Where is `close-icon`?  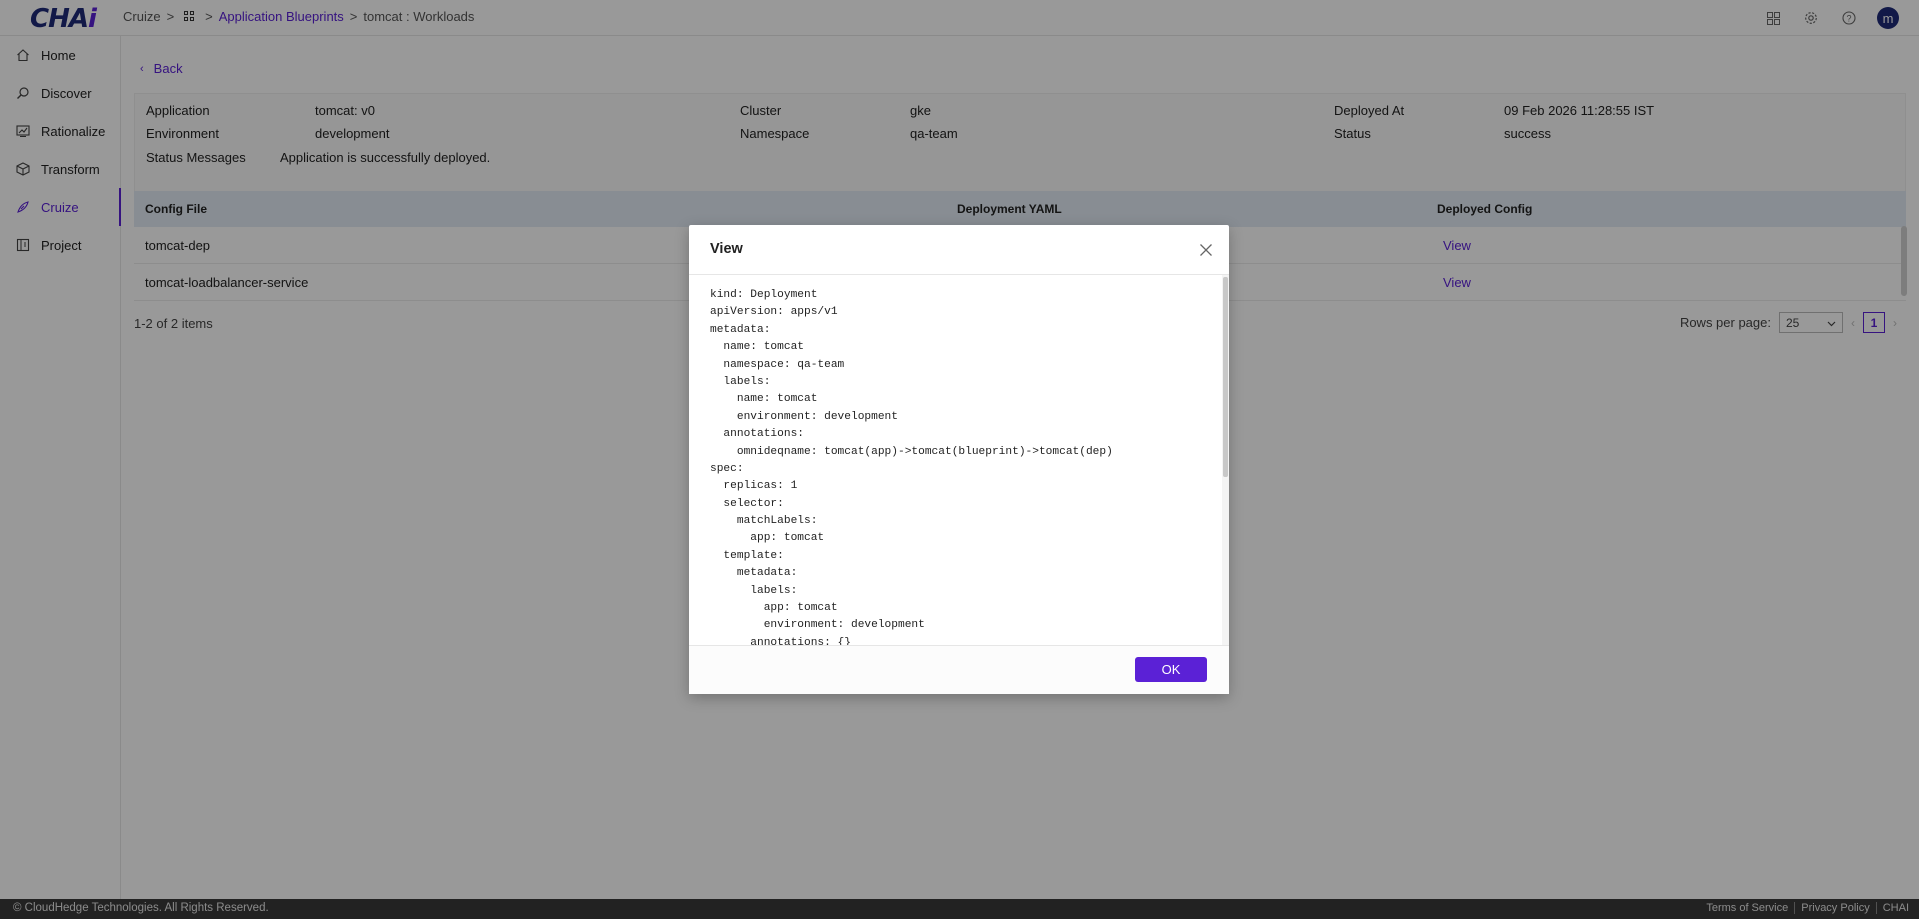
close-icon is located at coordinates (1206, 250).